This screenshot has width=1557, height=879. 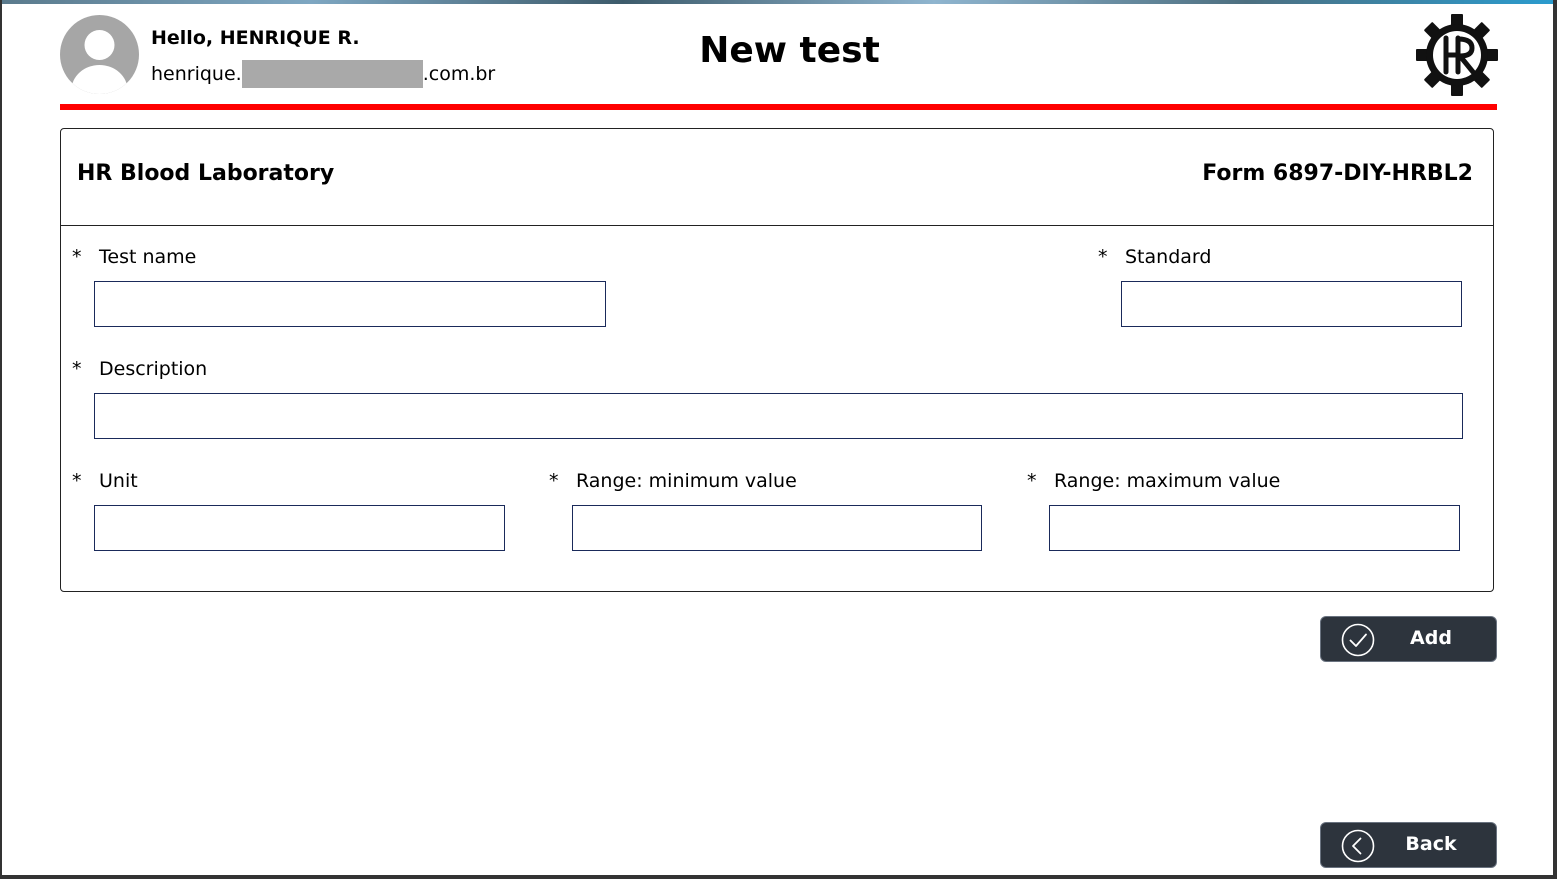 I want to click on test-name-label-text: Test name, so click(x=148, y=257).